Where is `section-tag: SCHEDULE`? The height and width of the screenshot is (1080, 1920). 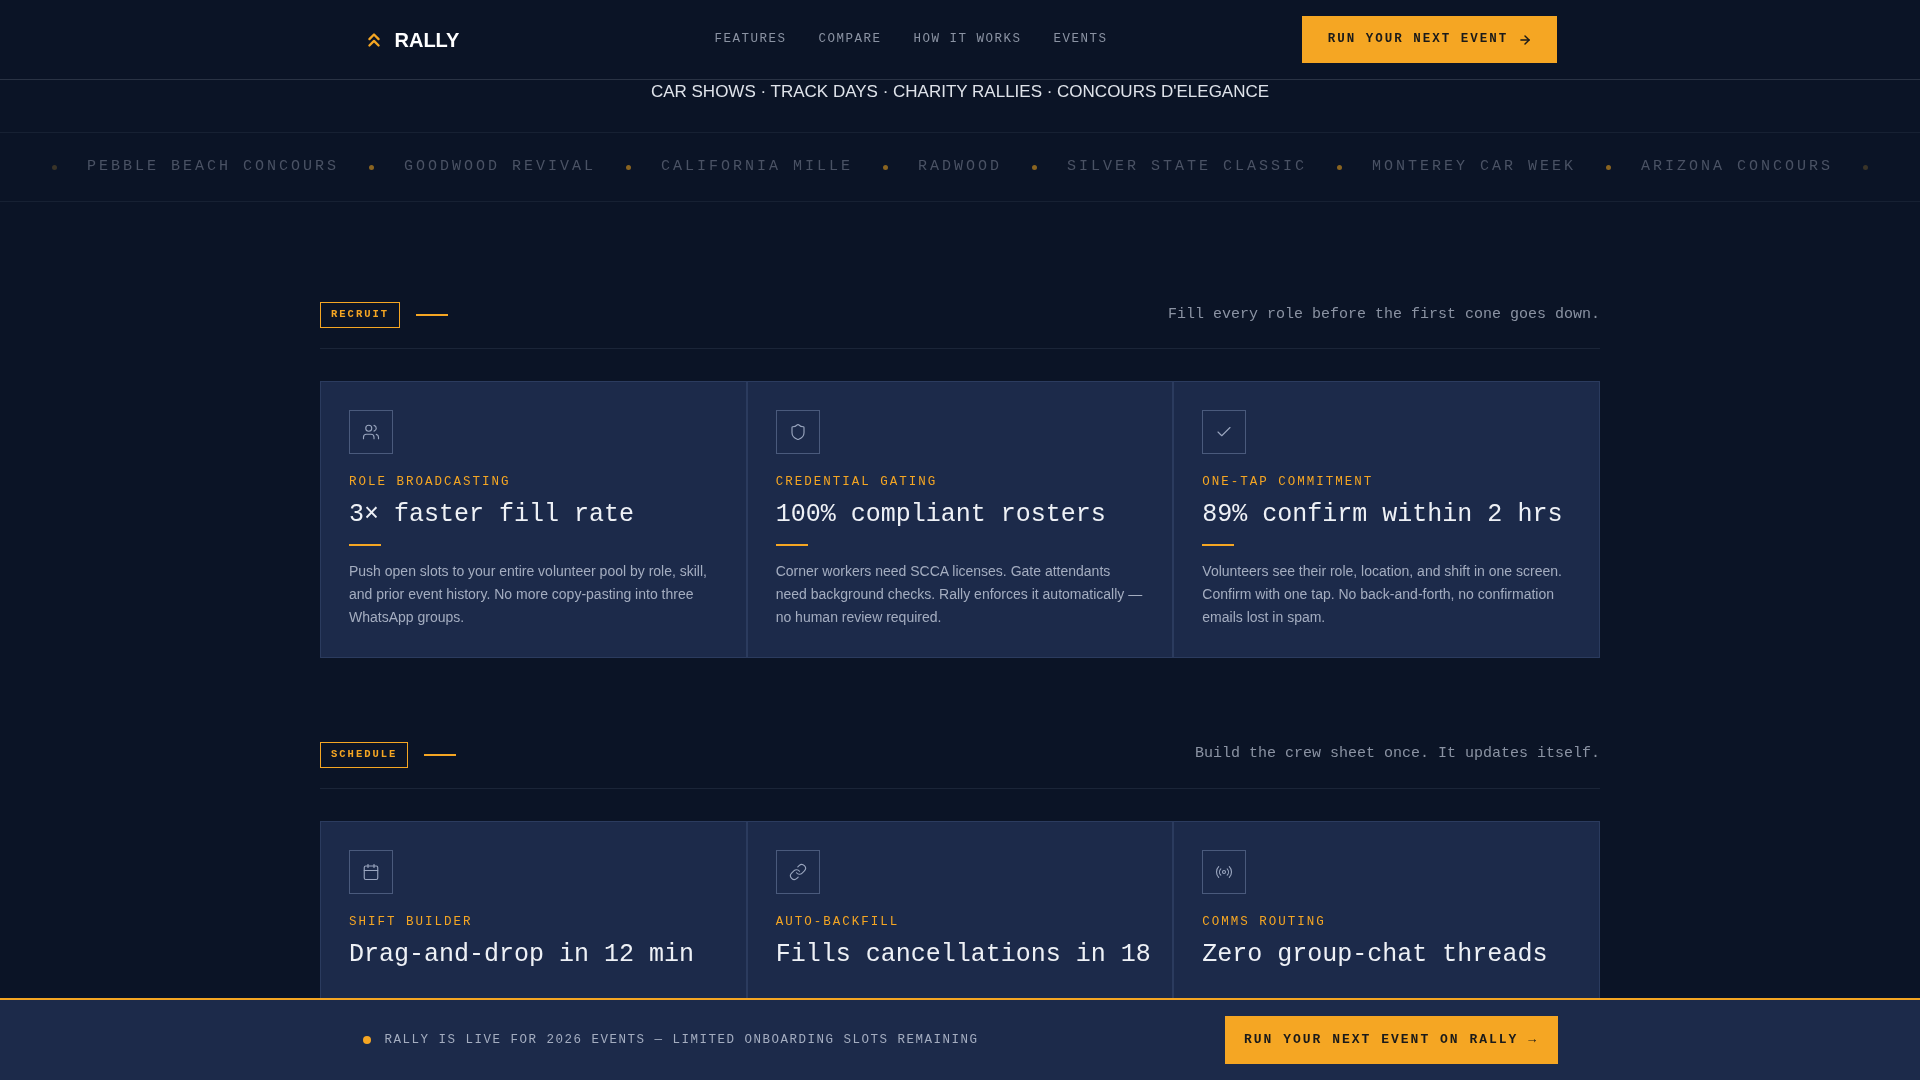 section-tag: SCHEDULE is located at coordinates (364, 754).